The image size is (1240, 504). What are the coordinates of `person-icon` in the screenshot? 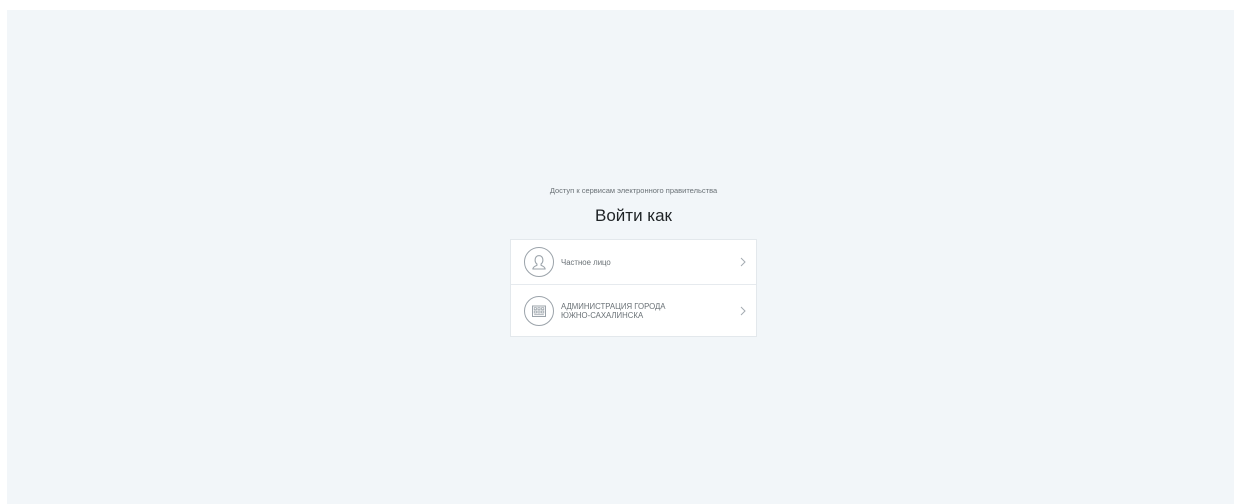 It's located at (539, 262).